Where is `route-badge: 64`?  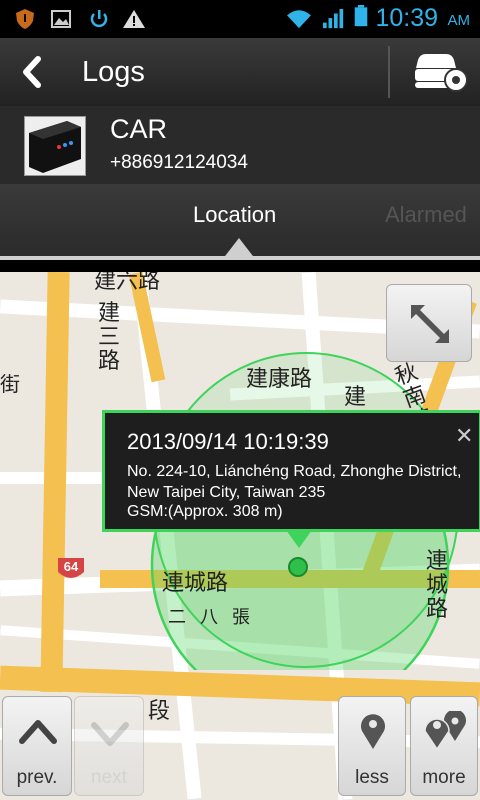
route-badge: 64 is located at coordinates (71, 569).